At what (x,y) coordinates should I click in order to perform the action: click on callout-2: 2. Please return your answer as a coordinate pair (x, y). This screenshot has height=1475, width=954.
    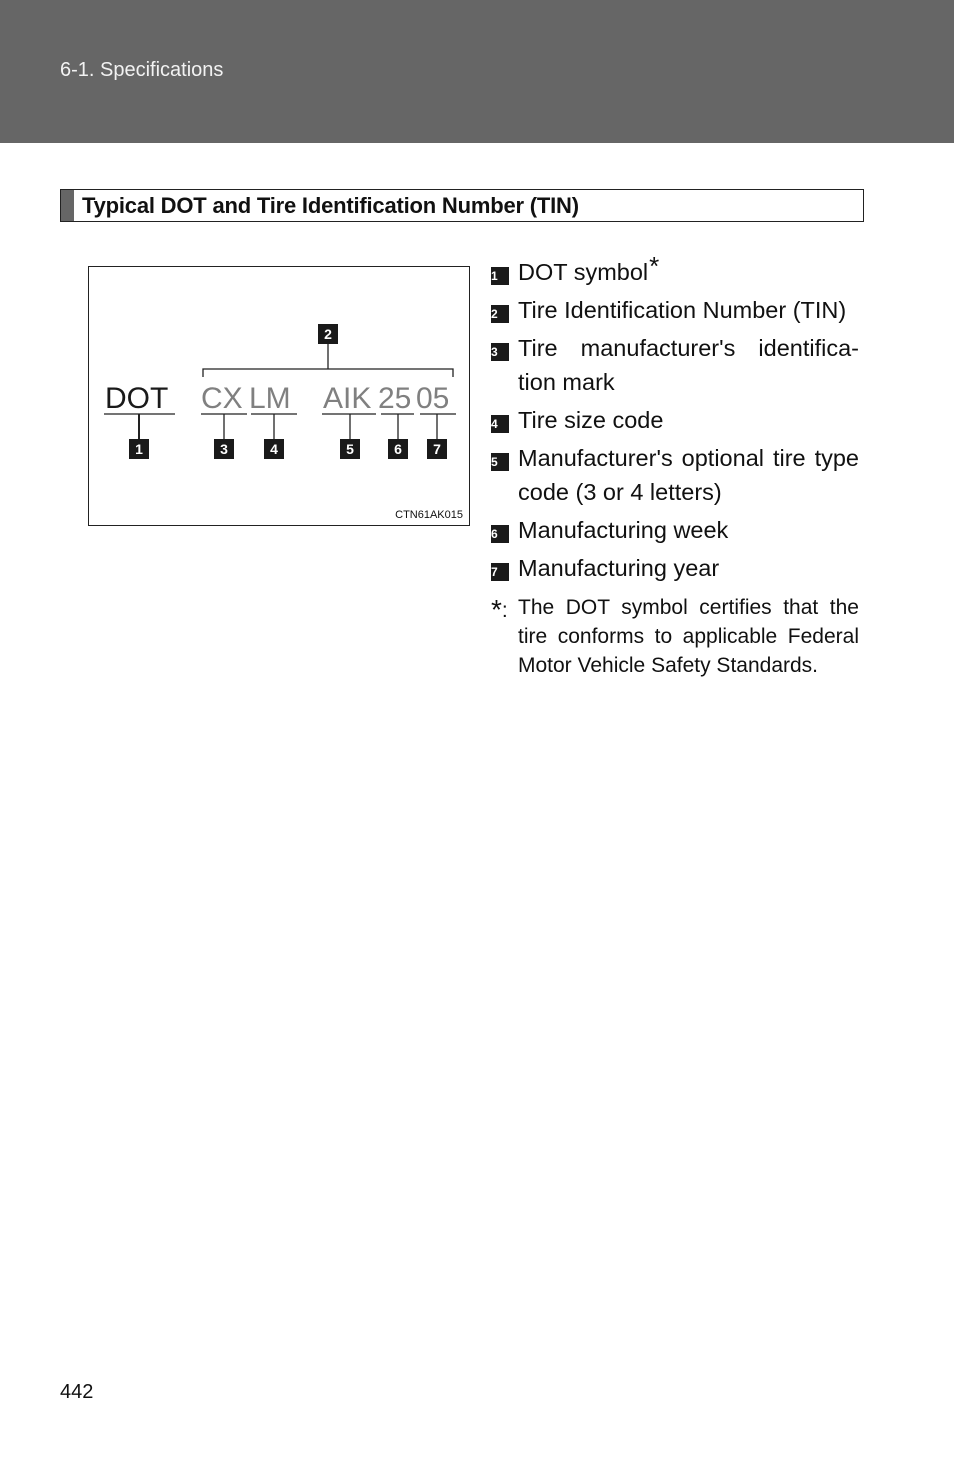
    Looking at the image, I should click on (328, 334).